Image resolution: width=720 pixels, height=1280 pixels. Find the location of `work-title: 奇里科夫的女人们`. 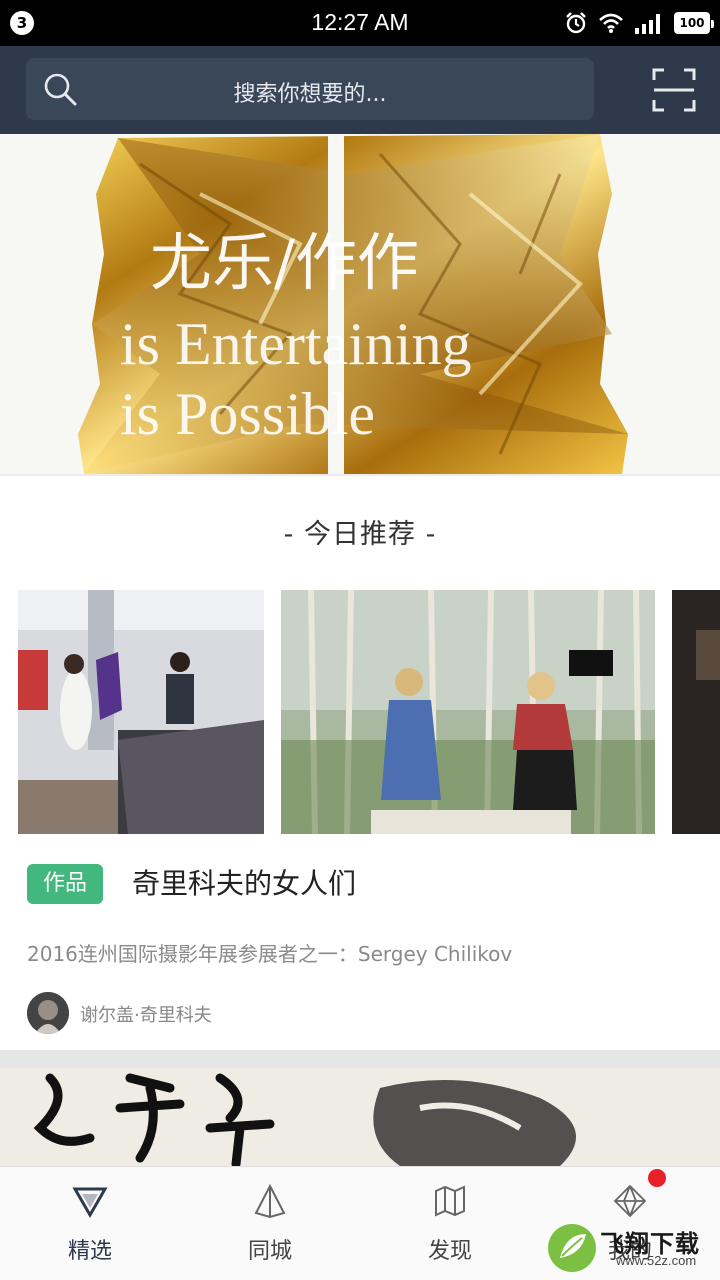

work-title: 奇里科夫的女人们 is located at coordinates (244, 884).